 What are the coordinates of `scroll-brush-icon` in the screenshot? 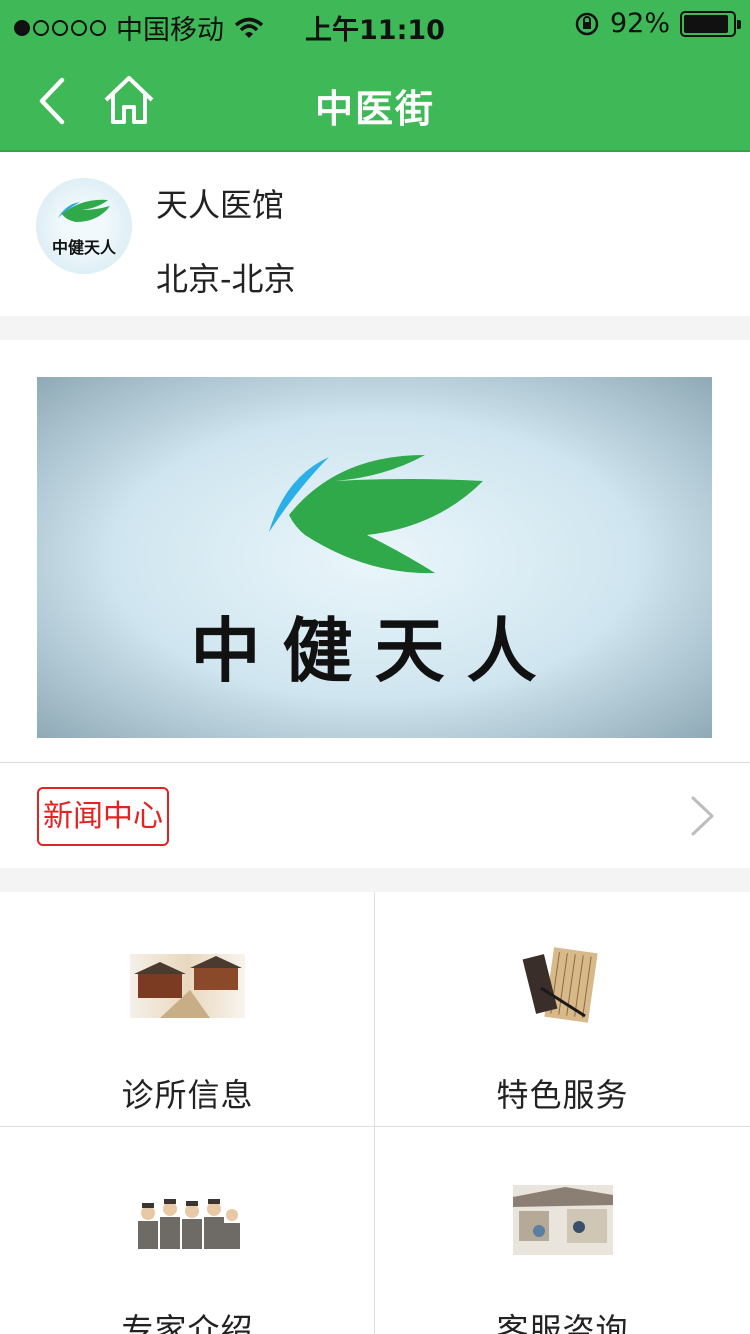 It's located at (560, 985).